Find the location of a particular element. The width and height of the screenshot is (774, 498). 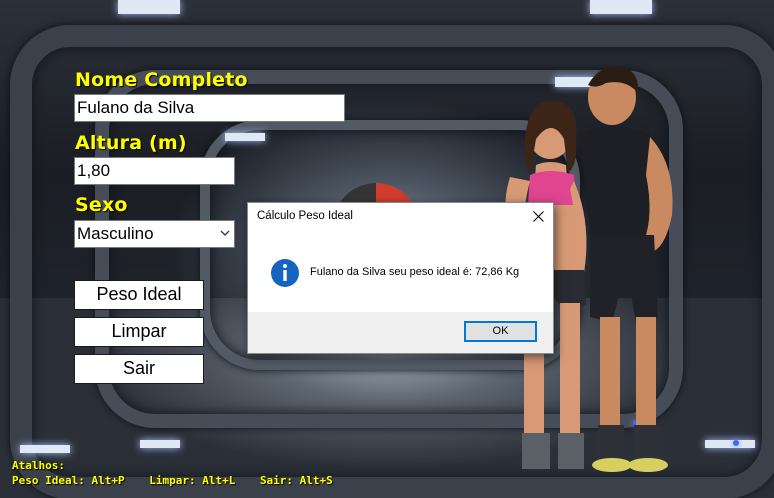

close-icon is located at coordinates (538, 216).